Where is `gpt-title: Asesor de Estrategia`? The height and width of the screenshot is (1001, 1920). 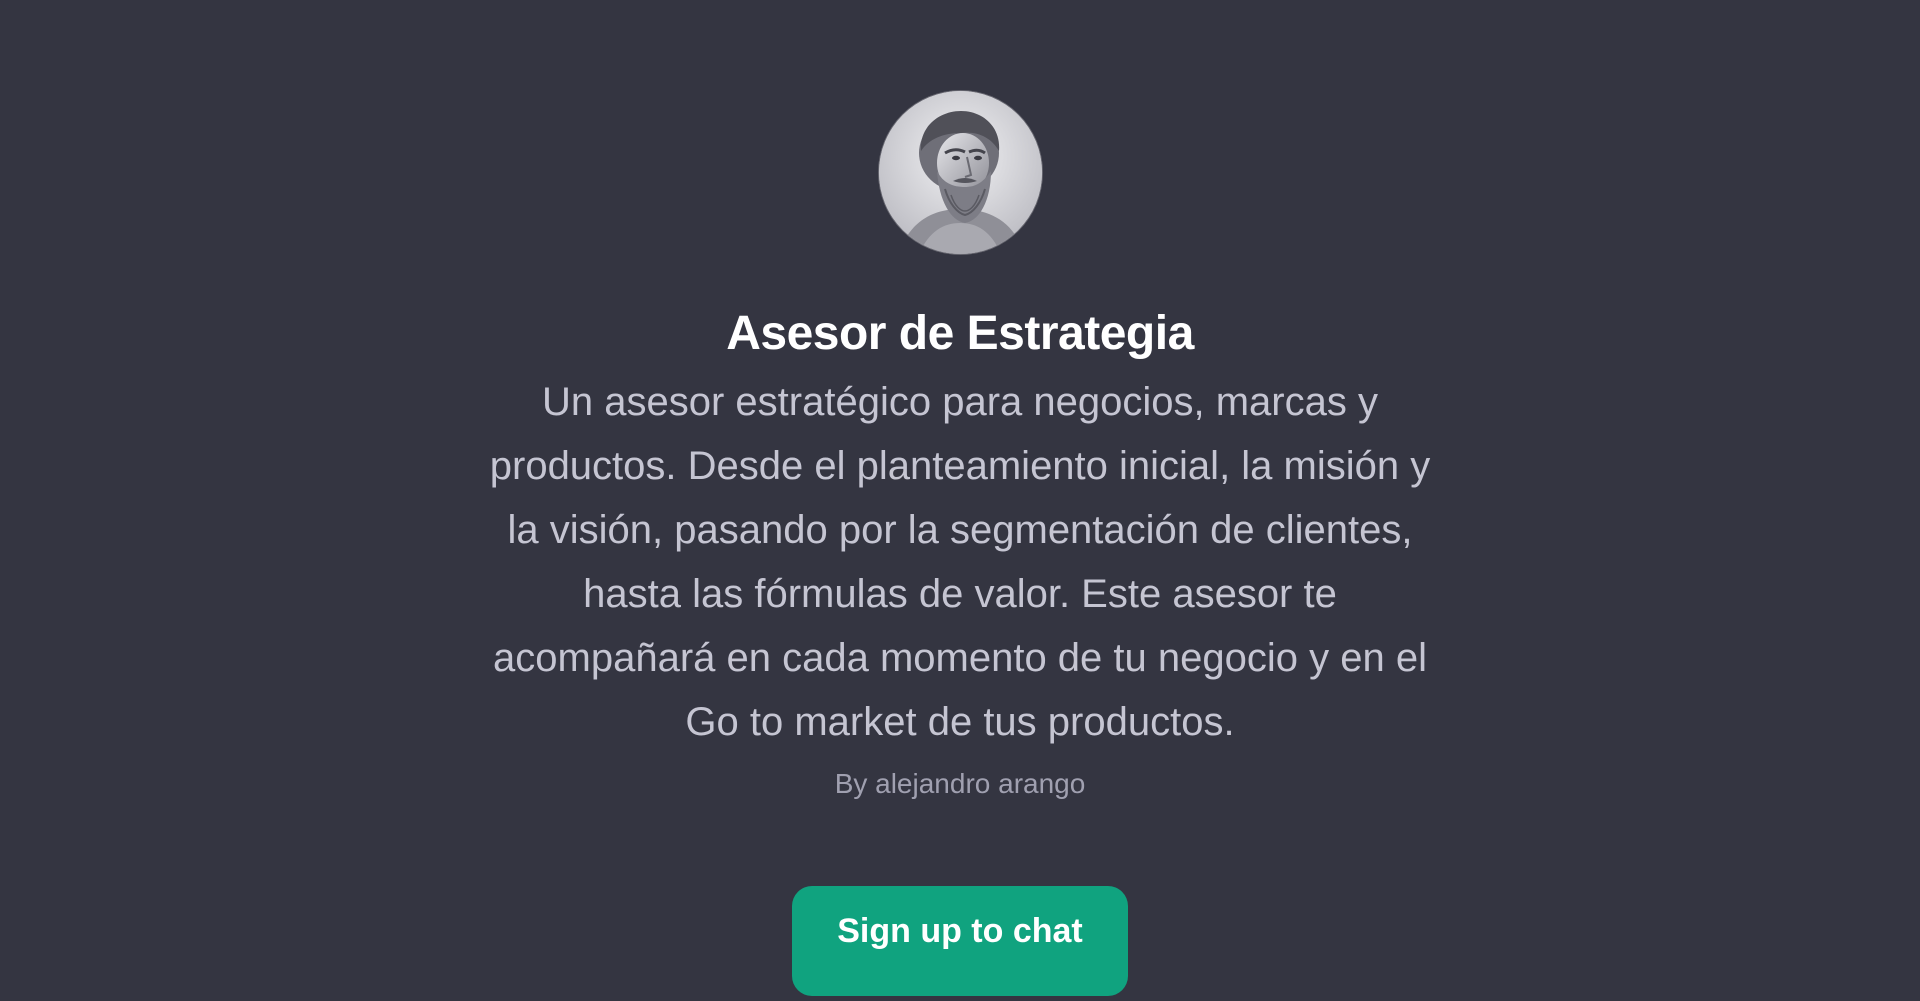
gpt-title: Asesor de Estrategia is located at coordinates (960, 333).